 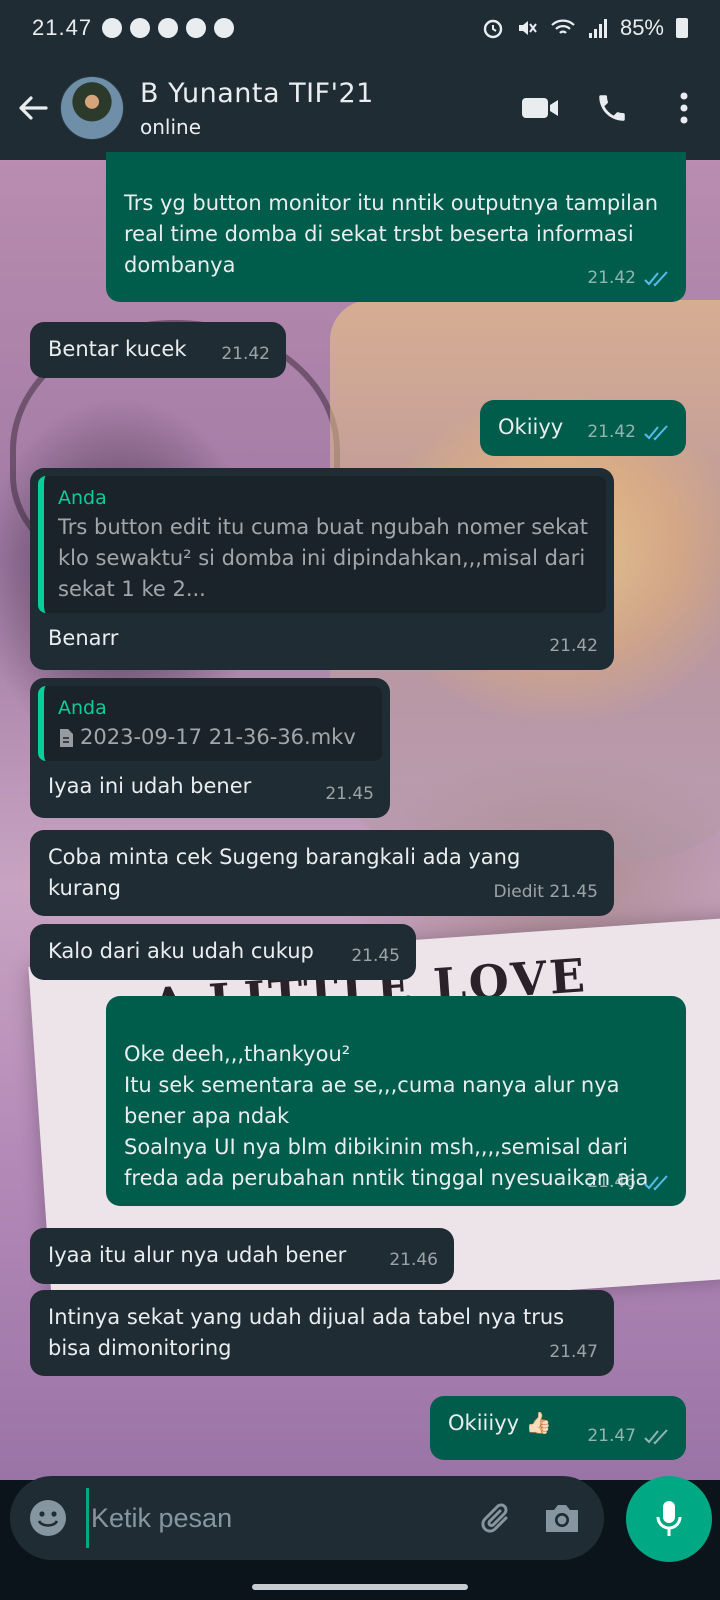 I want to click on double-check-icon, so click(x=656, y=1436).